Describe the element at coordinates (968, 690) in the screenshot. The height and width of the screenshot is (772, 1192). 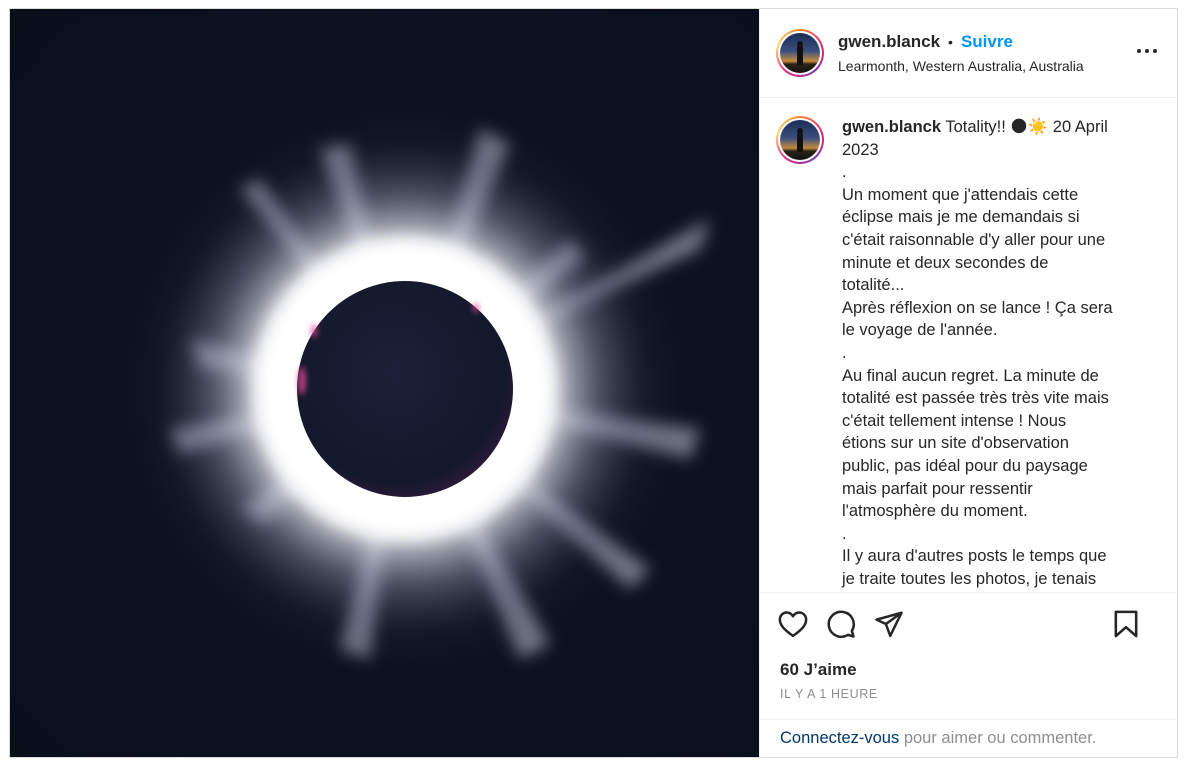
I see `post-timestamp: IL Y A 1 HEURE` at that location.